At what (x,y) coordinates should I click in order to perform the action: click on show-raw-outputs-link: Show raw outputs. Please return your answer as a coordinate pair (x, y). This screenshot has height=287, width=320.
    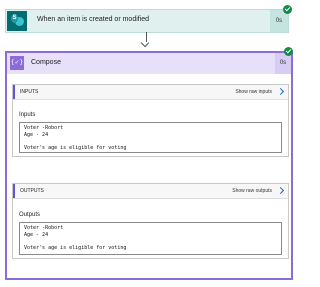
    Looking at the image, I should click on (252, 191).